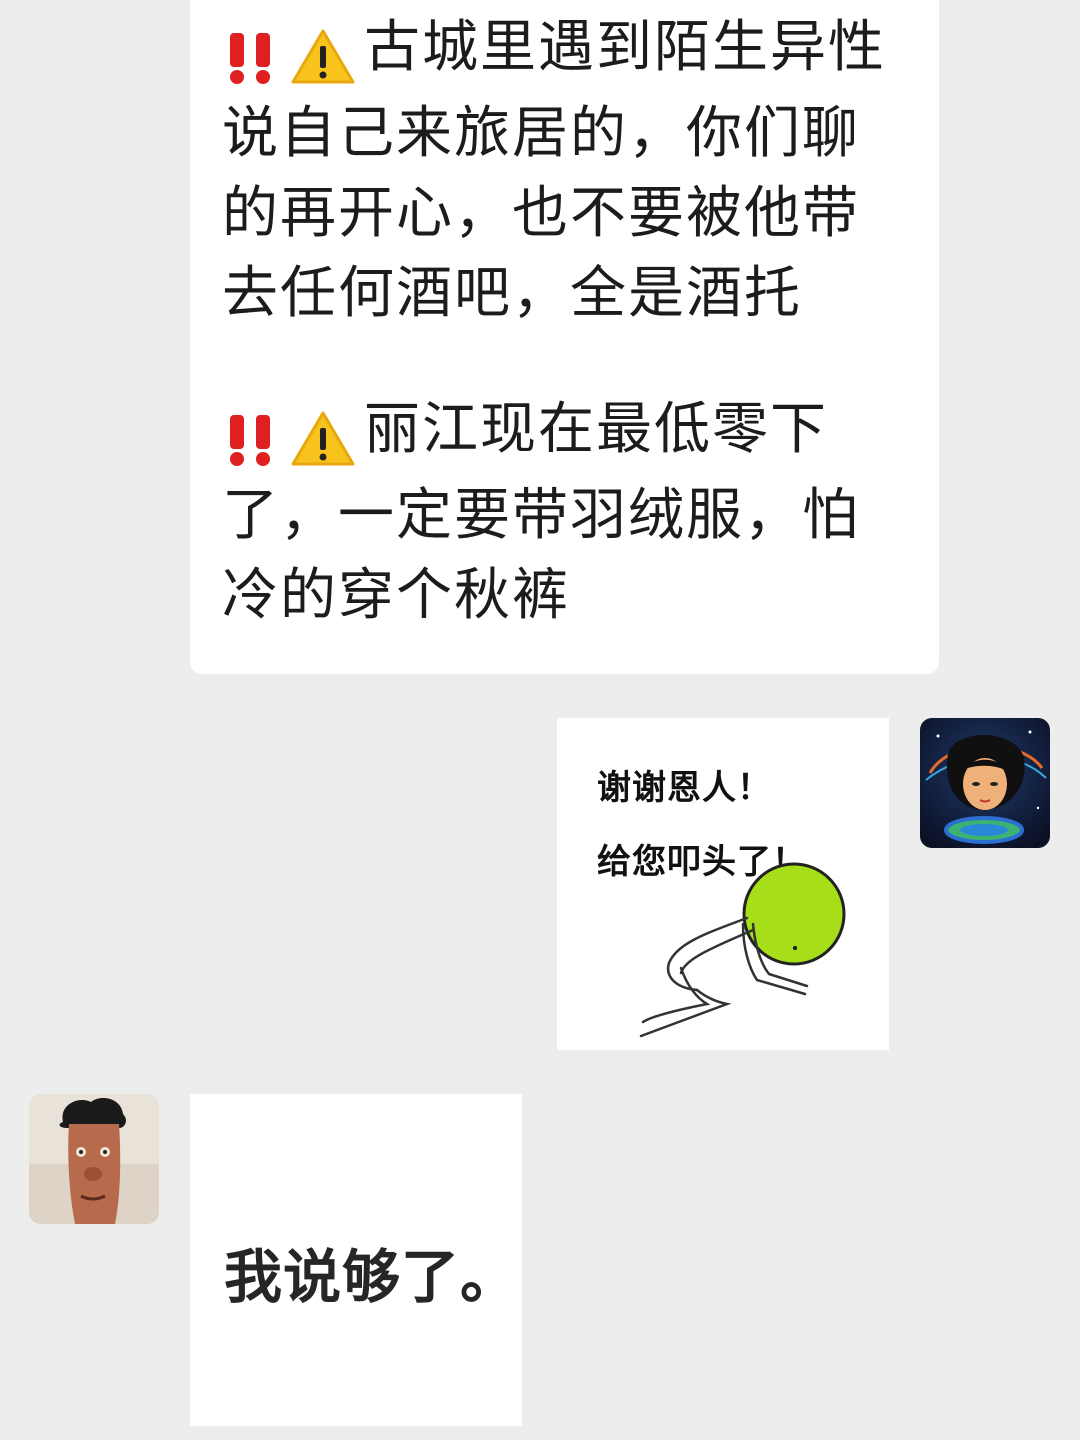 The width and height of the screenshot is (1080, 1440). I want to click on self-avatar, so click(985, 783).